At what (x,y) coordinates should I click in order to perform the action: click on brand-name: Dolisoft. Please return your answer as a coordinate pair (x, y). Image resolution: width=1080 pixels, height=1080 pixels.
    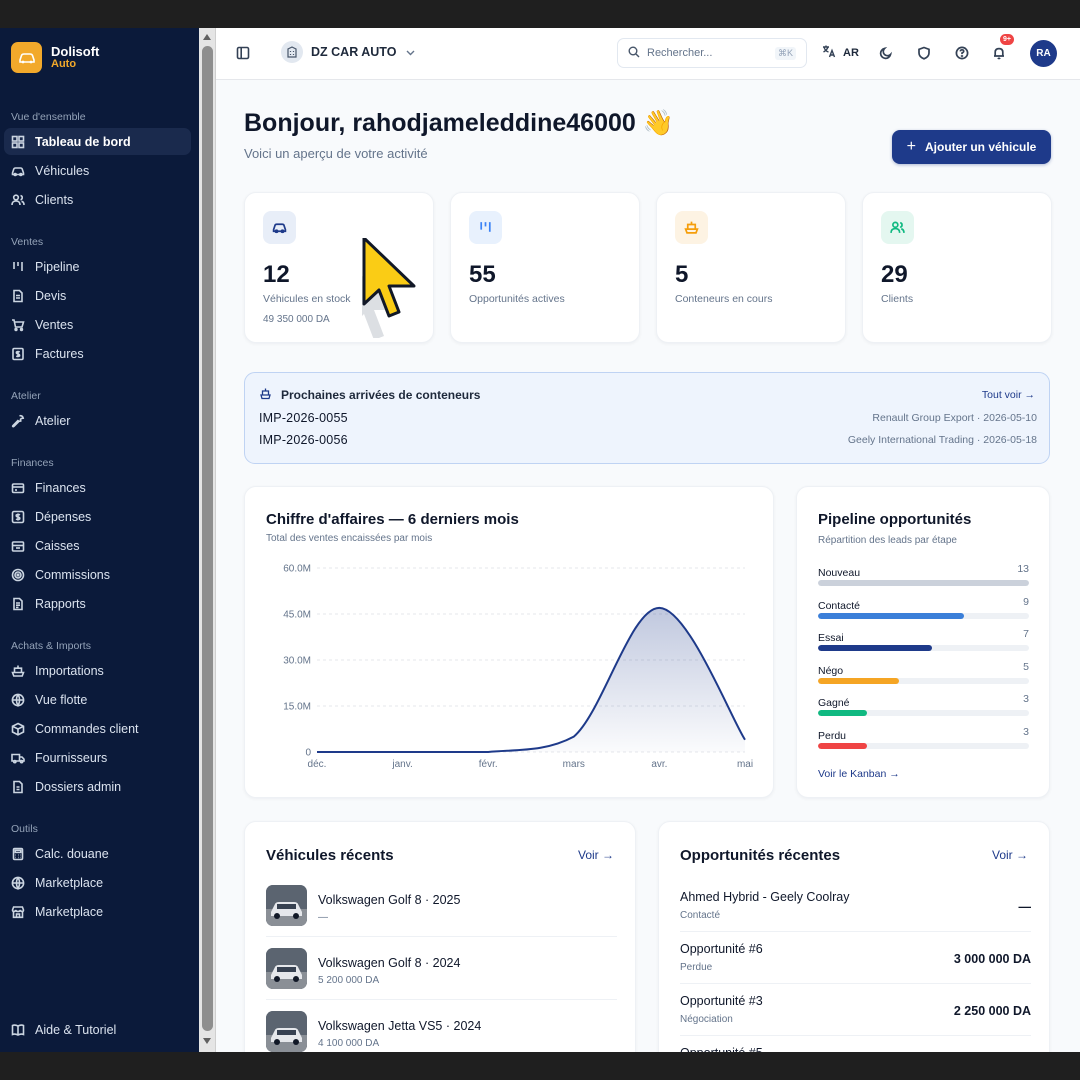
    Looking at the image, I should click on (75, 51).